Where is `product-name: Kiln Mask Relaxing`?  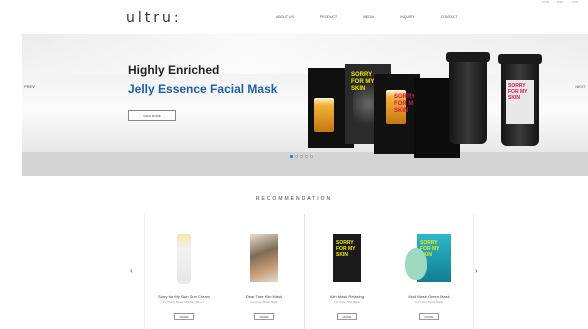 product-name: Kiln Mask Relaxing is located at coordinates (347, 296).